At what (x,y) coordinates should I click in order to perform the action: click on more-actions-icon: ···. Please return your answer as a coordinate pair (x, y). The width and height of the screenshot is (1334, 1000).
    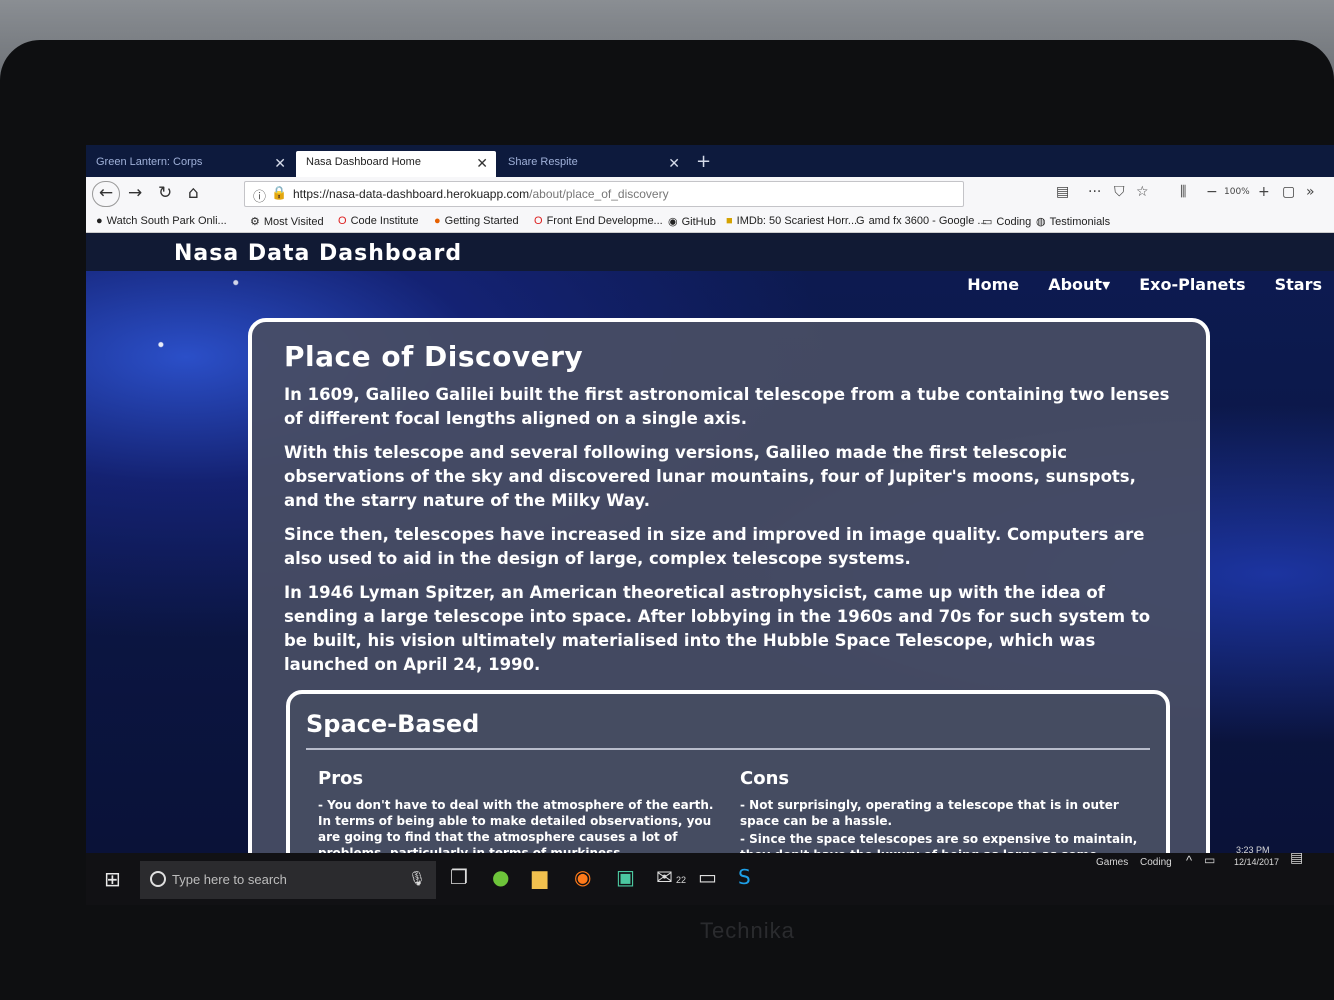
    Looking at the image, I should click on (1094, 192).